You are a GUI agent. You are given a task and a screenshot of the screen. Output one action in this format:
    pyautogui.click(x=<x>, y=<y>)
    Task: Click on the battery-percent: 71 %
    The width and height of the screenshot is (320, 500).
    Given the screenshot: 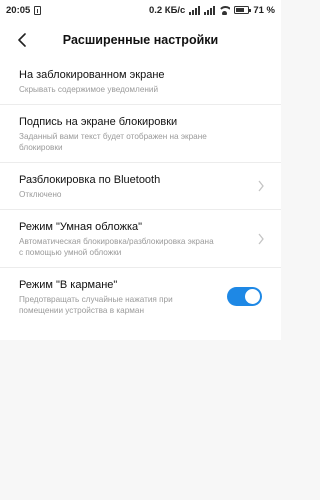 What is the action you would take?
    pyautogui.click(x=264, y=10)
    